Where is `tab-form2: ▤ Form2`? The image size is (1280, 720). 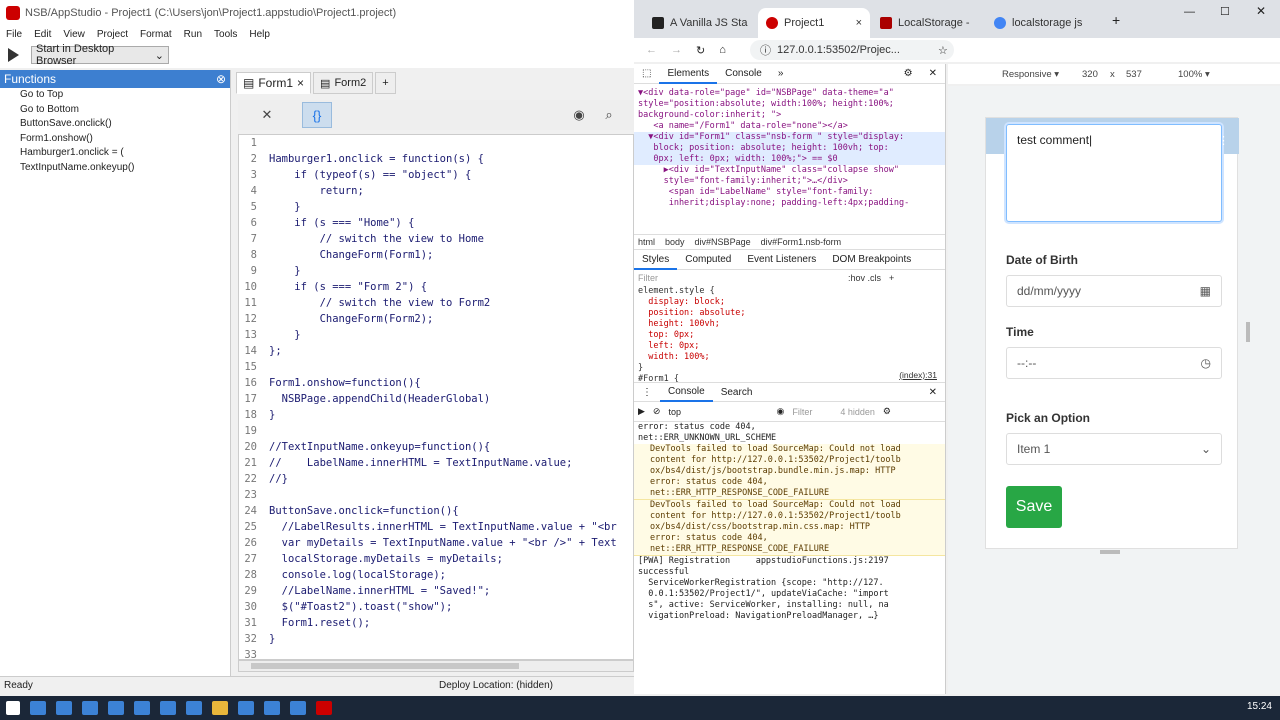 tab-form2: ▤ Form2 is located at coordinates (343, 83).